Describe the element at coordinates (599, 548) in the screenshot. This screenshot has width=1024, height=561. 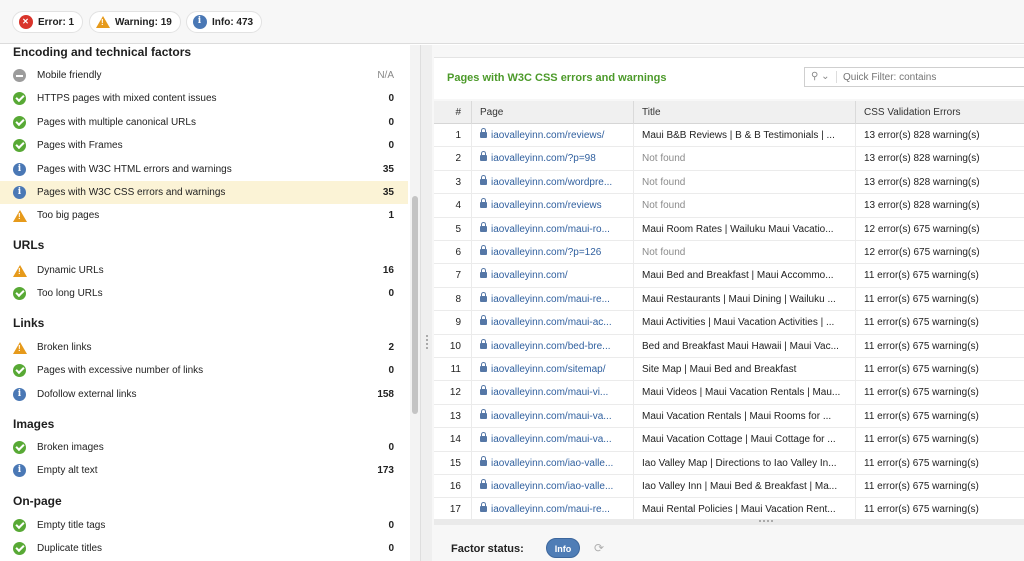
I see `refresh-icon: ⟳` at that location.